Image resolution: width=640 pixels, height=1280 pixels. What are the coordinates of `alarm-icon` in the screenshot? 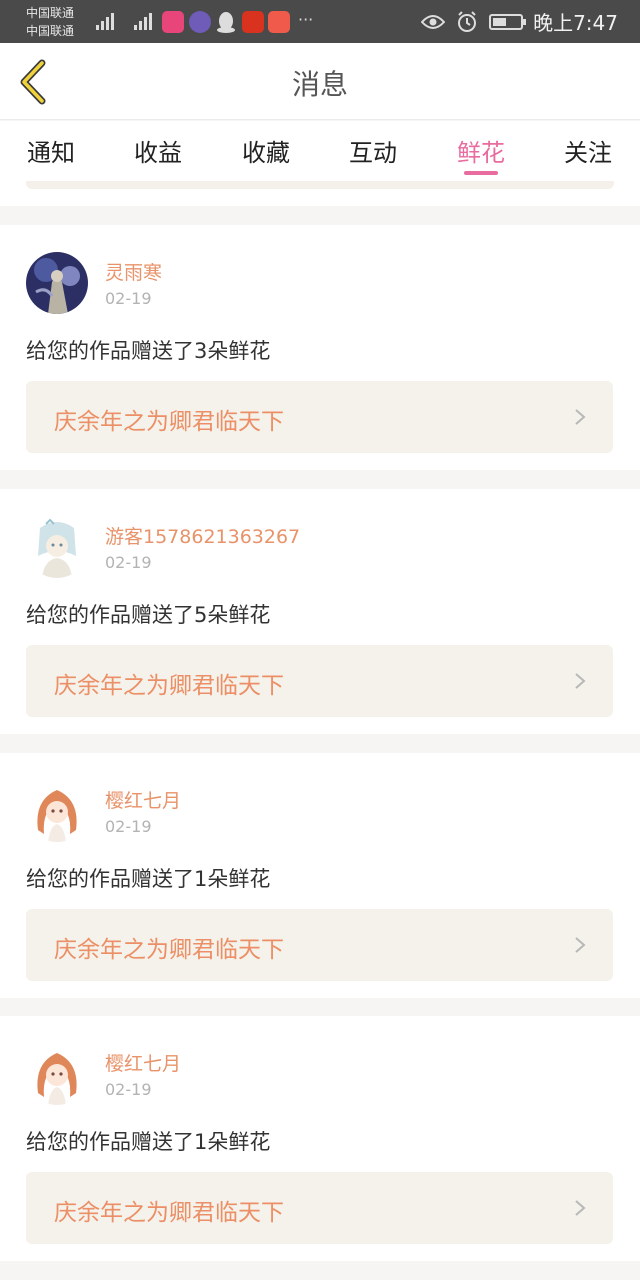 It's located at (467, 22).